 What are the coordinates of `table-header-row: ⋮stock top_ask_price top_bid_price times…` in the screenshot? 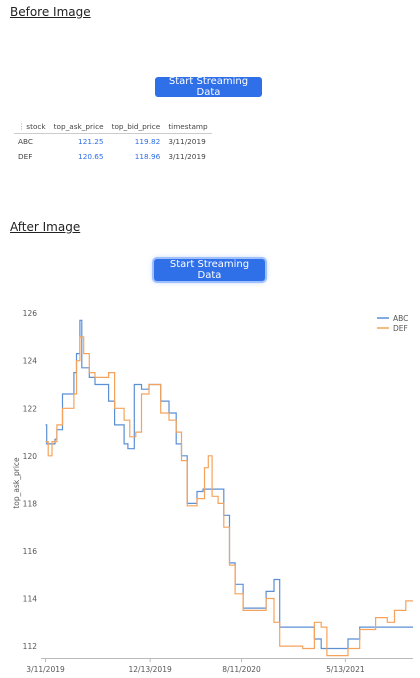 It's located at (113, 127).